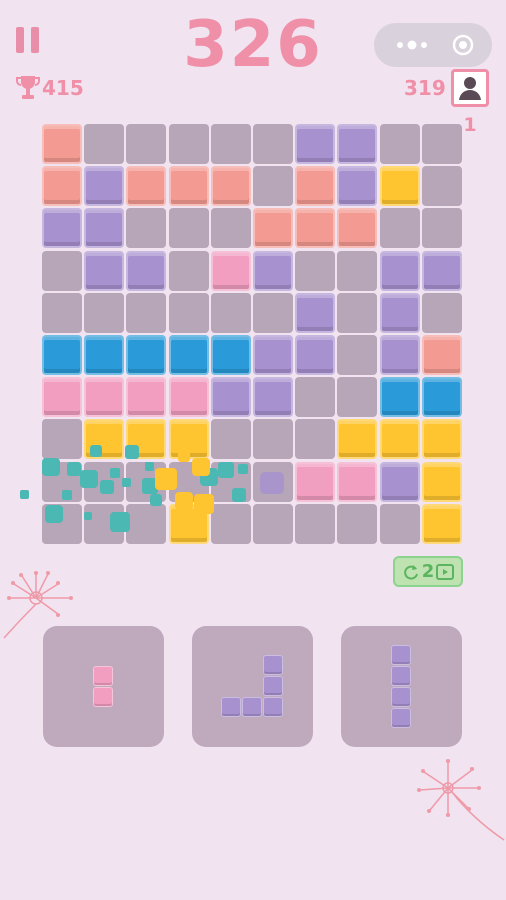 The image size is (506, 900). Describe the element at coordinates (433, 45) in the screenshot. I see `mini-program-capsule` at that location.